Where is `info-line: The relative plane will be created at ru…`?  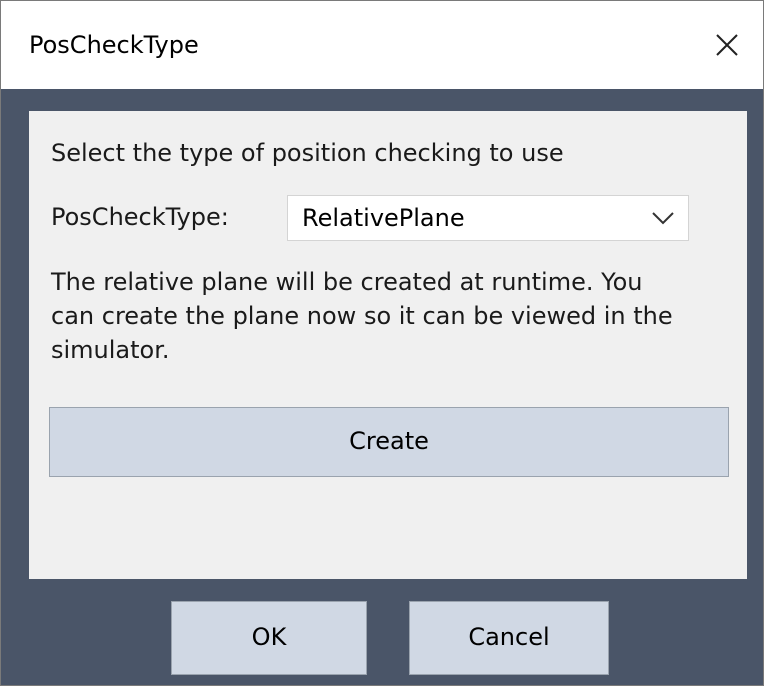 info-line: The relative plane will be created at ru… is located at coordinates (347, 282).